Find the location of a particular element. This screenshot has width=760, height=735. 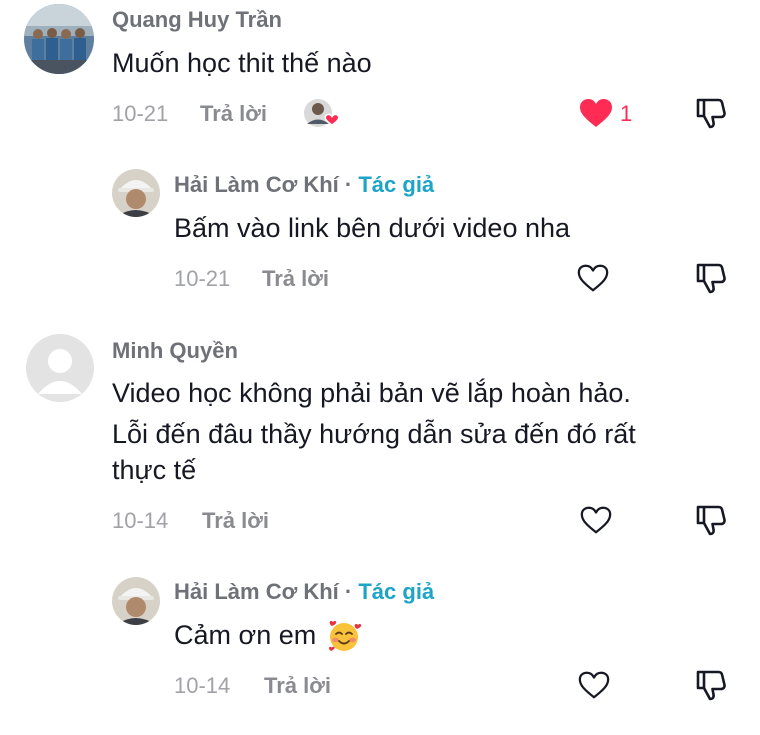

comment-username: Minh Quyền is located at coordinates (175, 351).